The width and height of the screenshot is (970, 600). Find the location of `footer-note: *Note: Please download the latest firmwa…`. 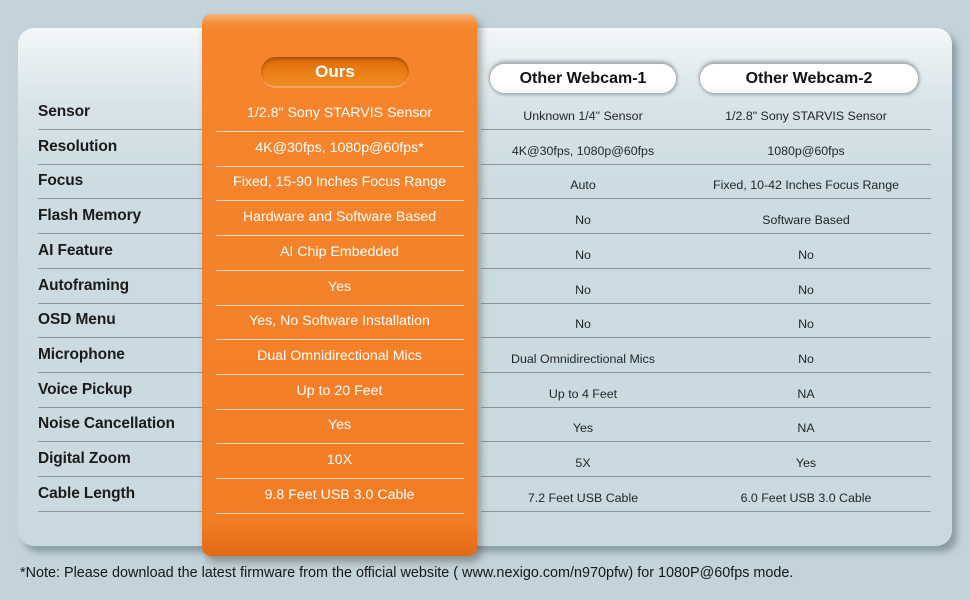

footer-note: *Note: Please download the latest firmwa… is located at coordinates (407, 573).